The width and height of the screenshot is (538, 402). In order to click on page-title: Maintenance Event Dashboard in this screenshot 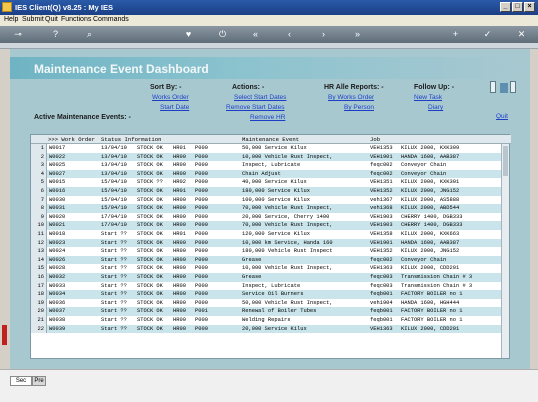, I will do `click(121, 69)`.